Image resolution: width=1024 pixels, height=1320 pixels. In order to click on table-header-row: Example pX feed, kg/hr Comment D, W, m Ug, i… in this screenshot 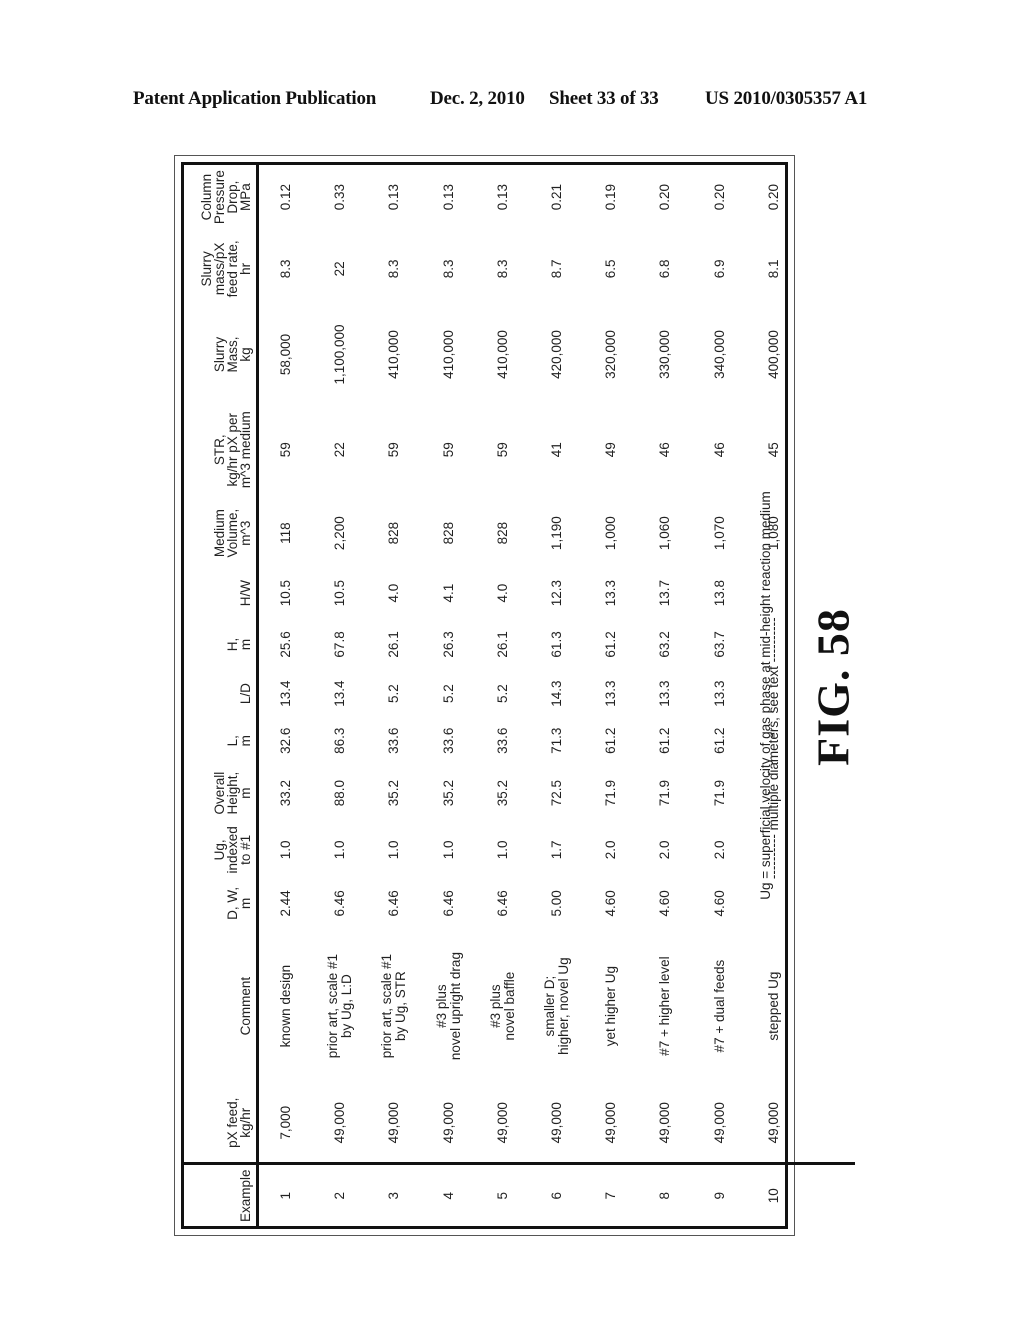, I will do `click(221, 695)`.